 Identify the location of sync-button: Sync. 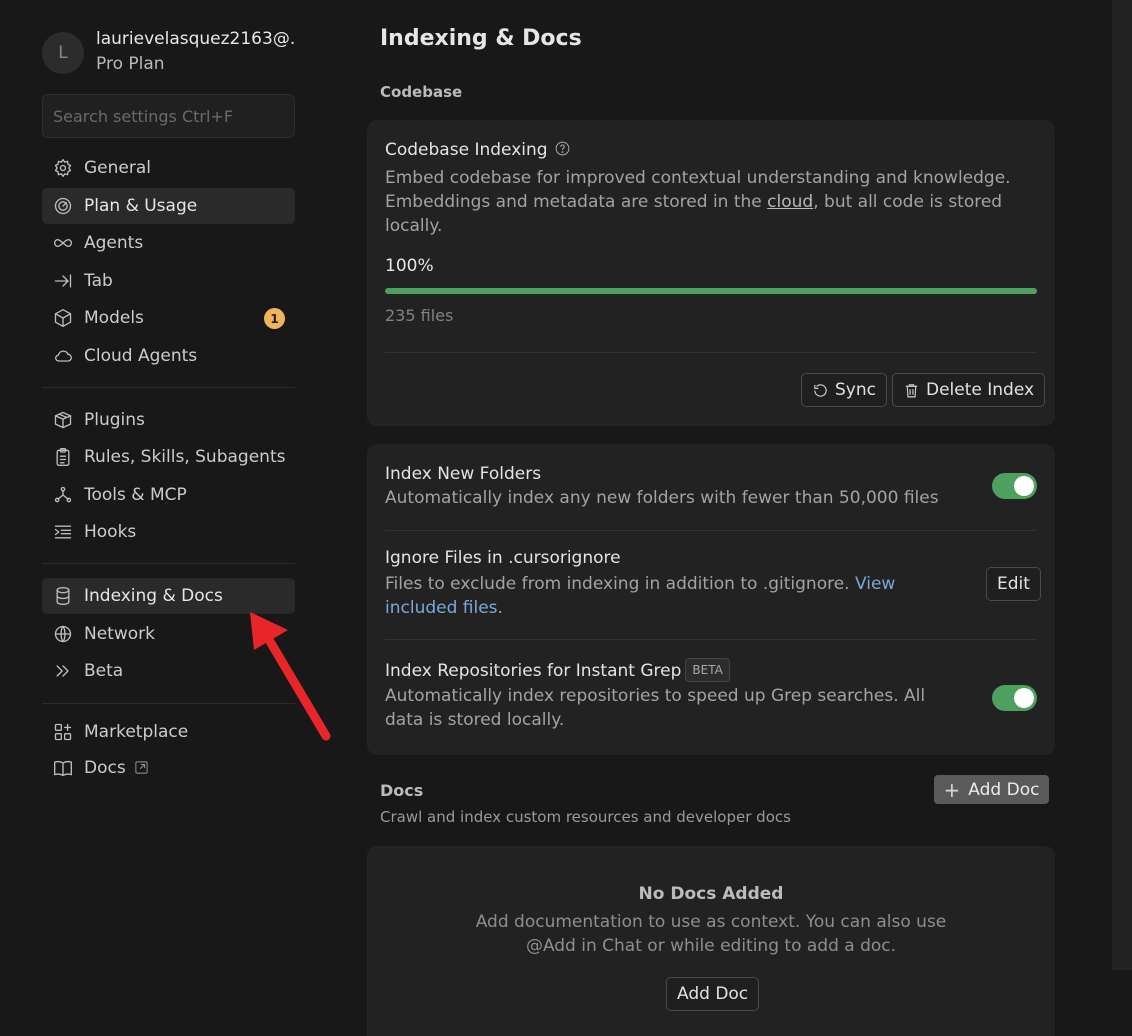
(844, 390).